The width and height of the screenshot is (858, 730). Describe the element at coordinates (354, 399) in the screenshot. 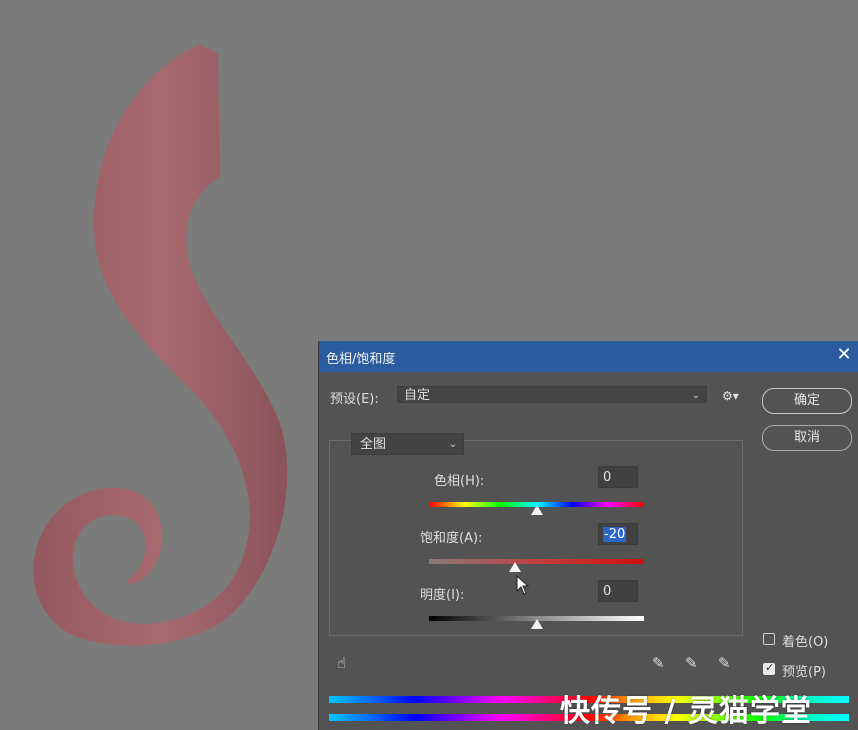

I see `preset-label: 预设(E):` at that location.